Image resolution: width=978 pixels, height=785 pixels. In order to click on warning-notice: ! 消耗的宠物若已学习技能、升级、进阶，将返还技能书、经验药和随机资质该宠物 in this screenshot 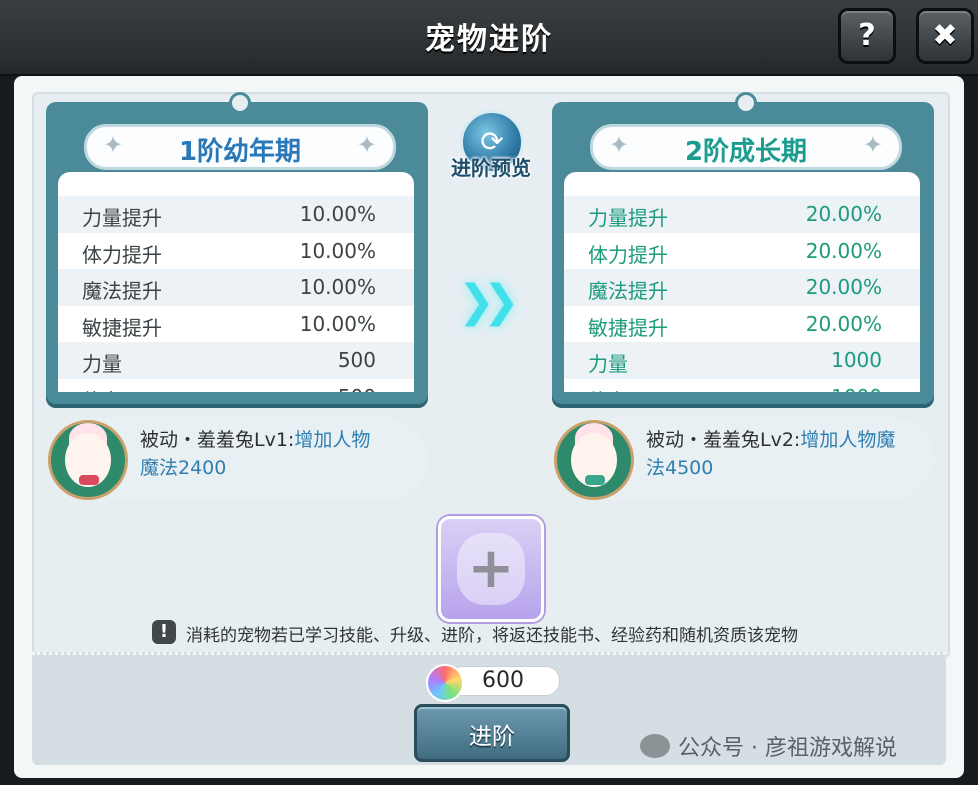, I will do `click(512, 634)`.